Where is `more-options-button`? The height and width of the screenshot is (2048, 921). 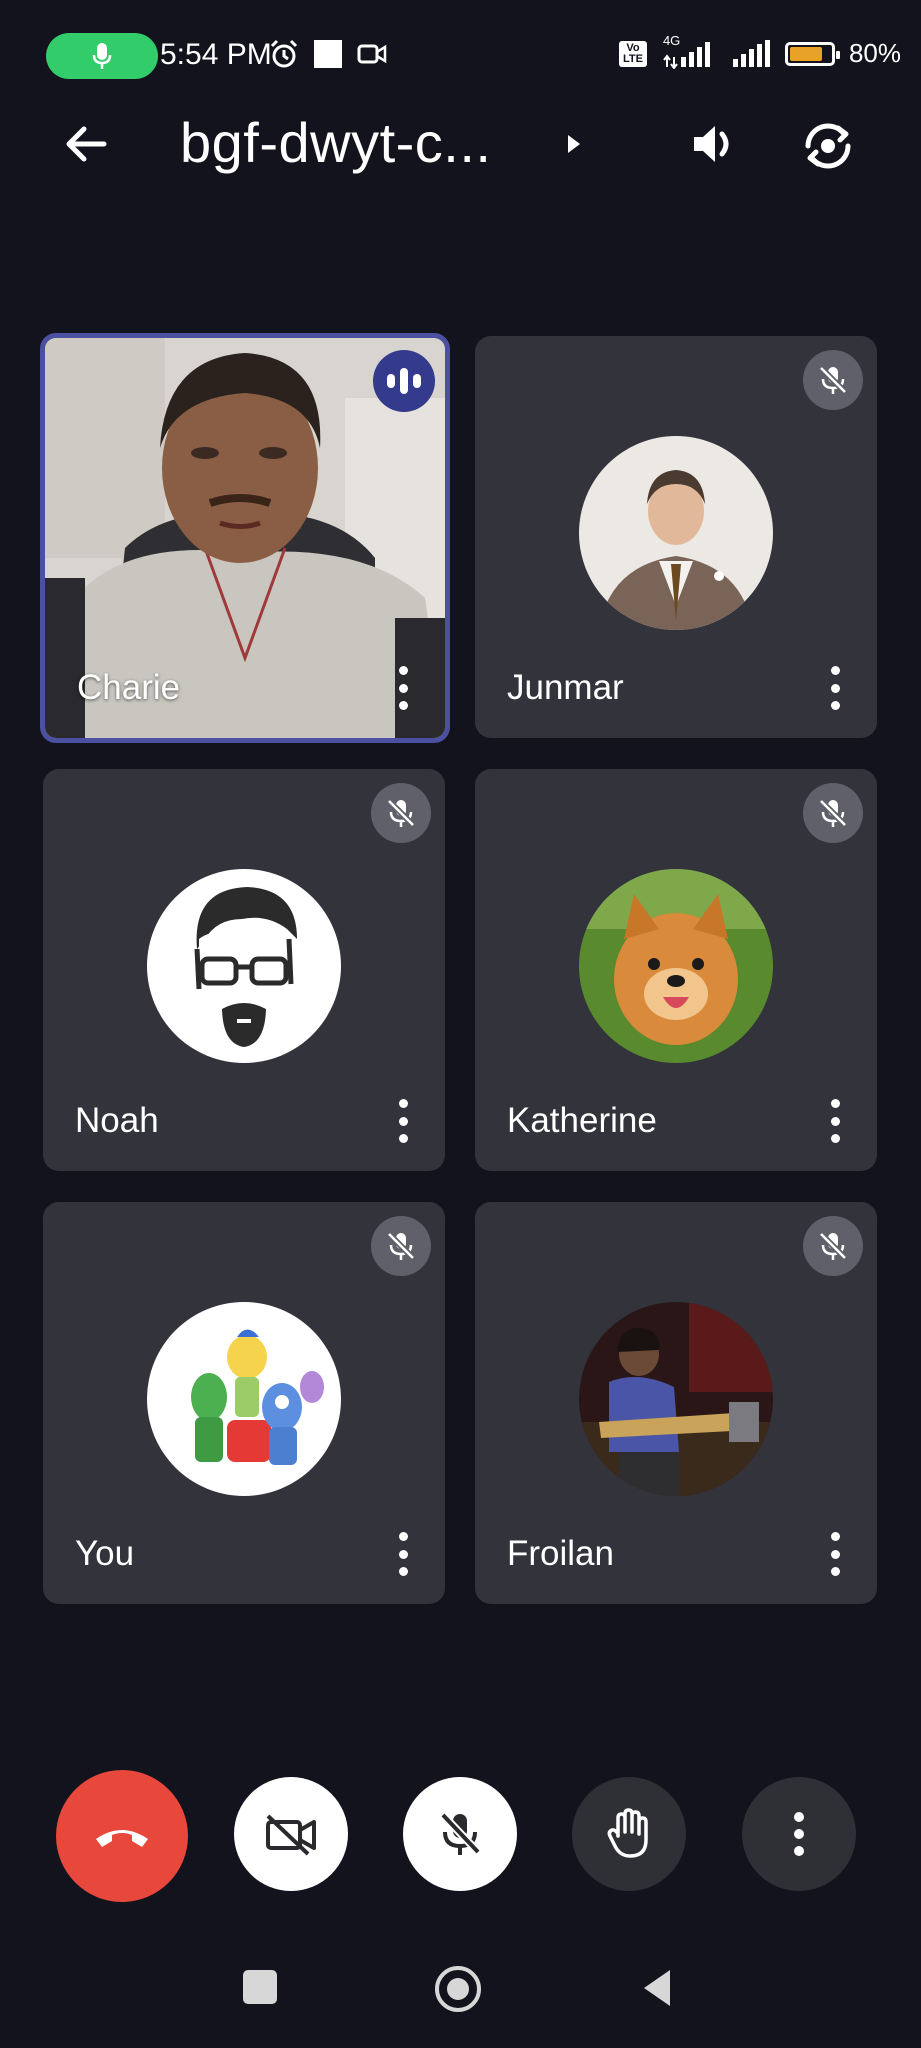
more-options-button is located at coordinates (799, 1834).